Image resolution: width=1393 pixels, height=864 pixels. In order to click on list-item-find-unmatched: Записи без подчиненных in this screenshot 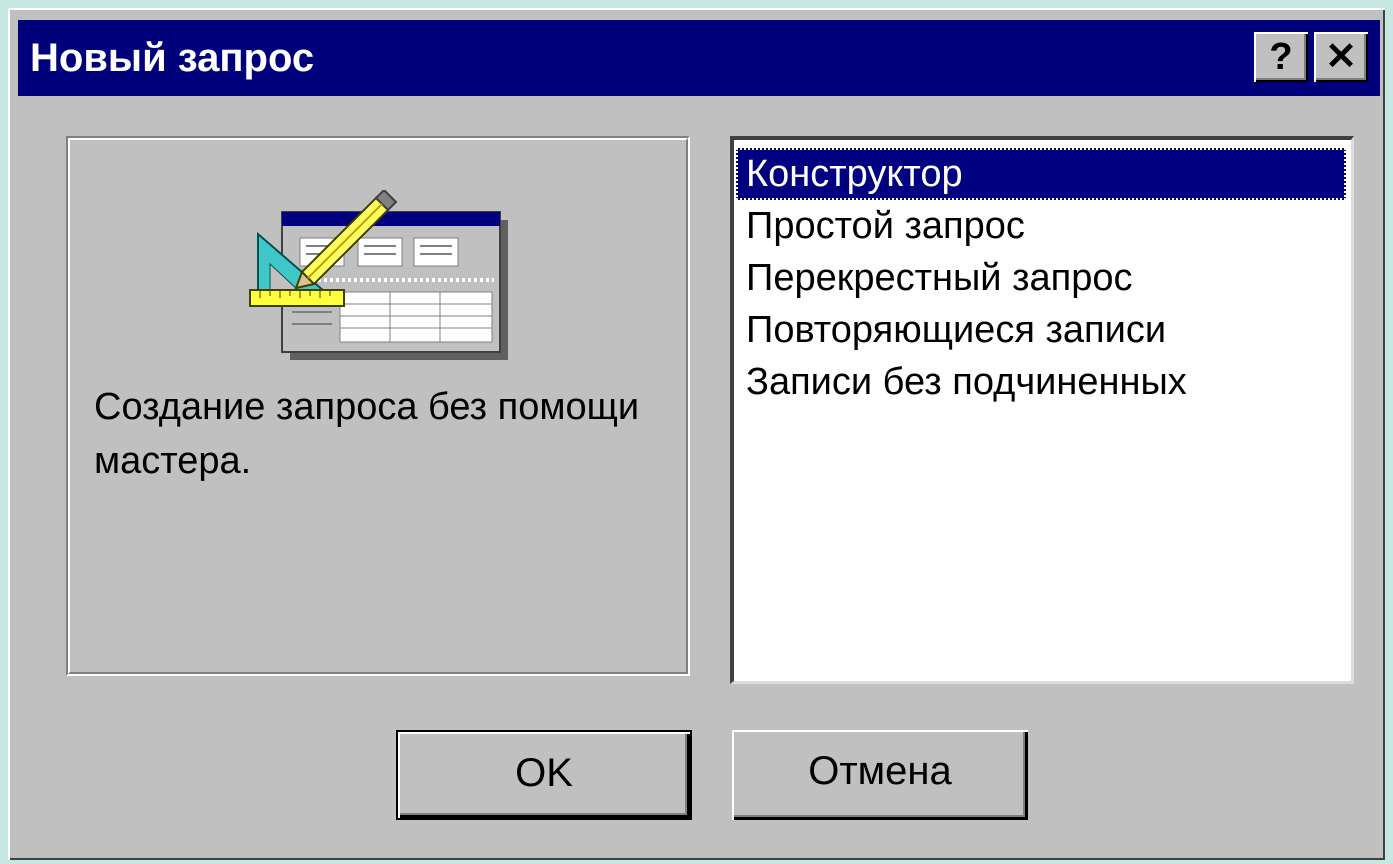, I will do `click(1043, 382)`.